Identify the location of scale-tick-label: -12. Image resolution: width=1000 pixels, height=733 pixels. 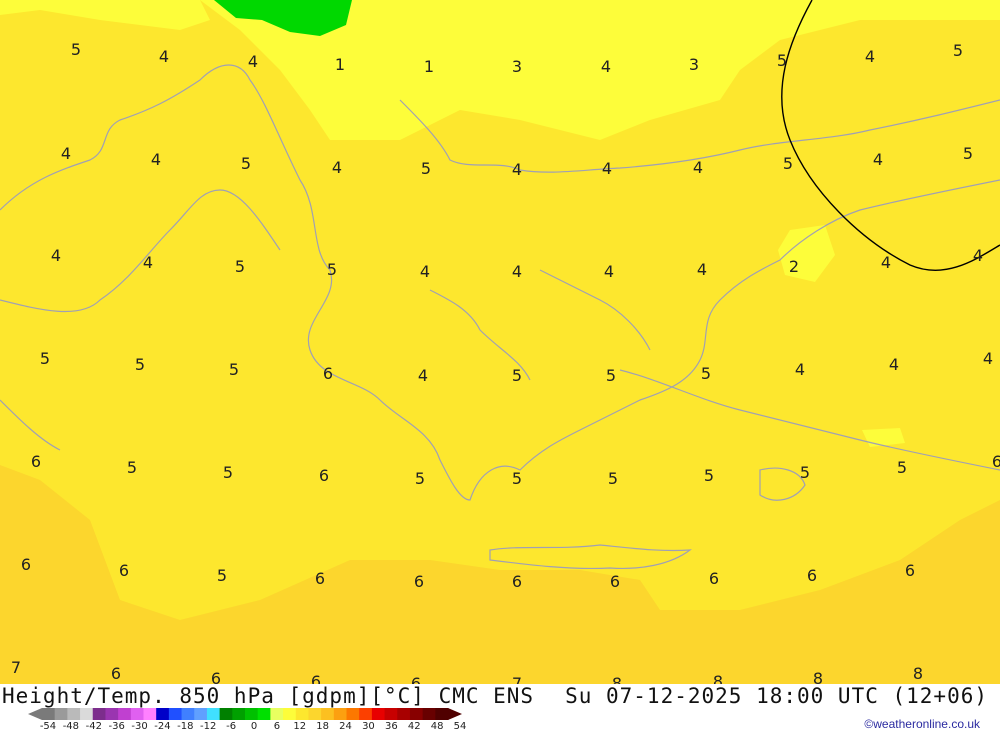
(208, 726).